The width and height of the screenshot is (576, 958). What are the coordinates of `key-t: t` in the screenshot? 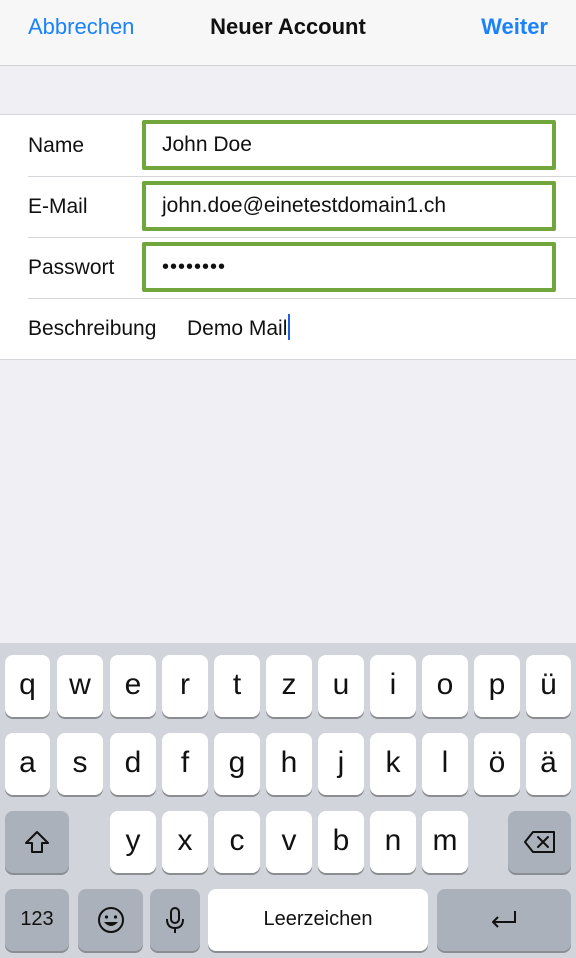 It's located at (237, 686).